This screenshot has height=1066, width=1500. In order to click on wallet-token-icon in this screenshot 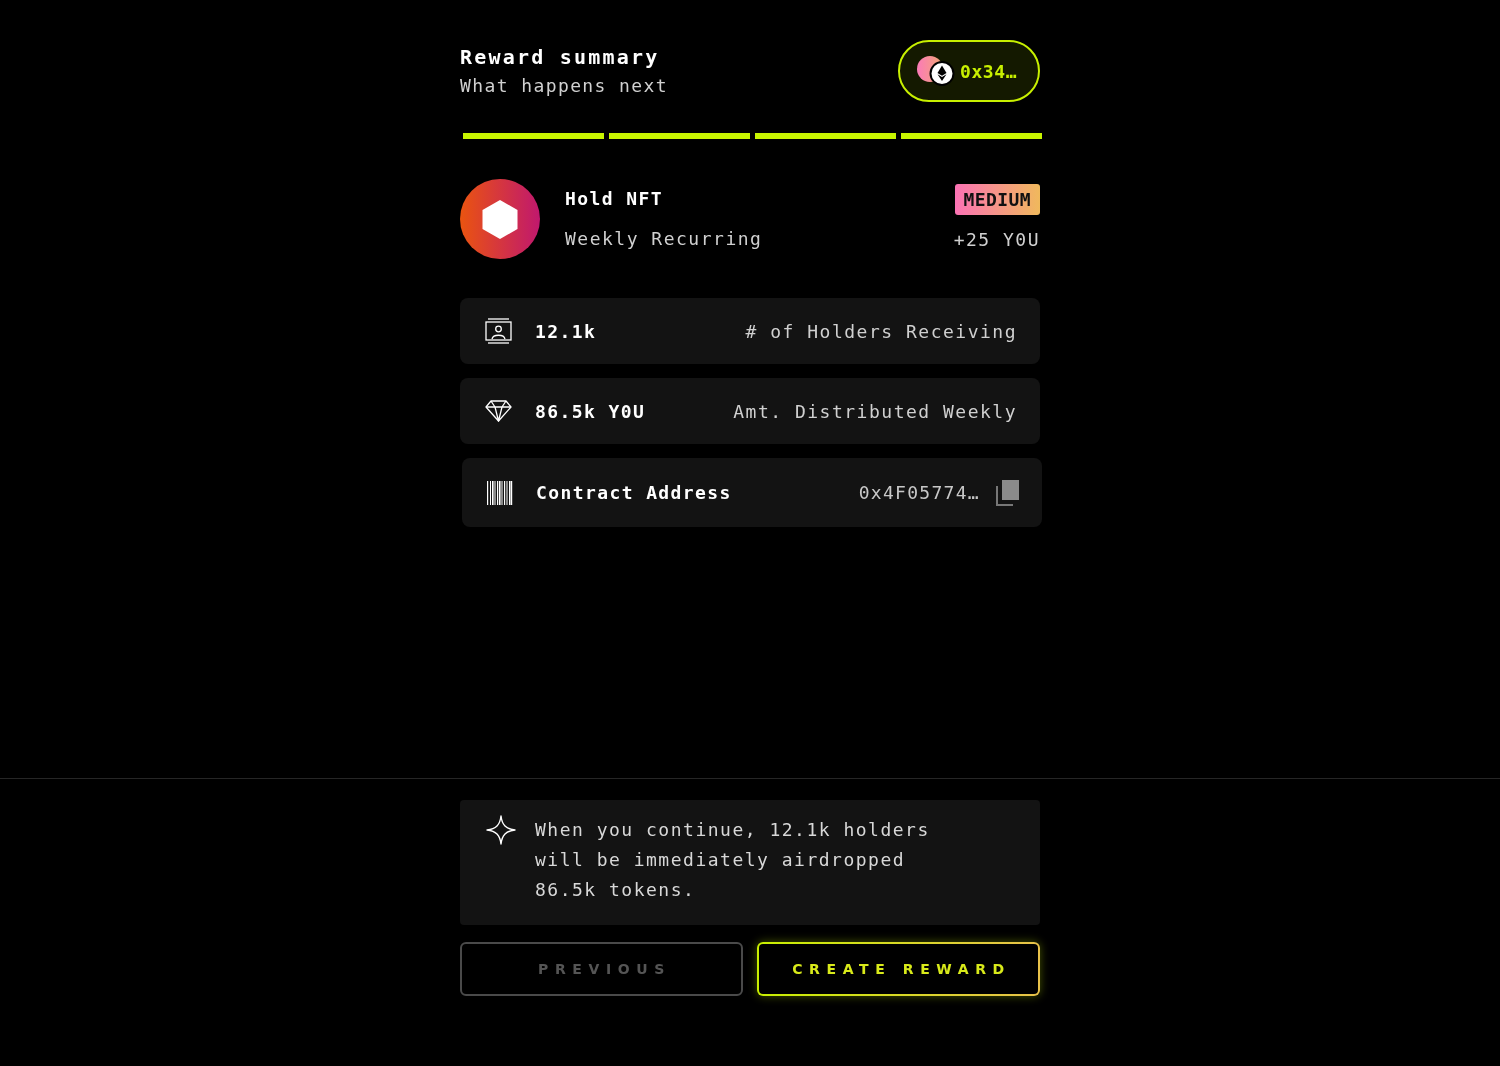, I will do `click(935, 71)`.